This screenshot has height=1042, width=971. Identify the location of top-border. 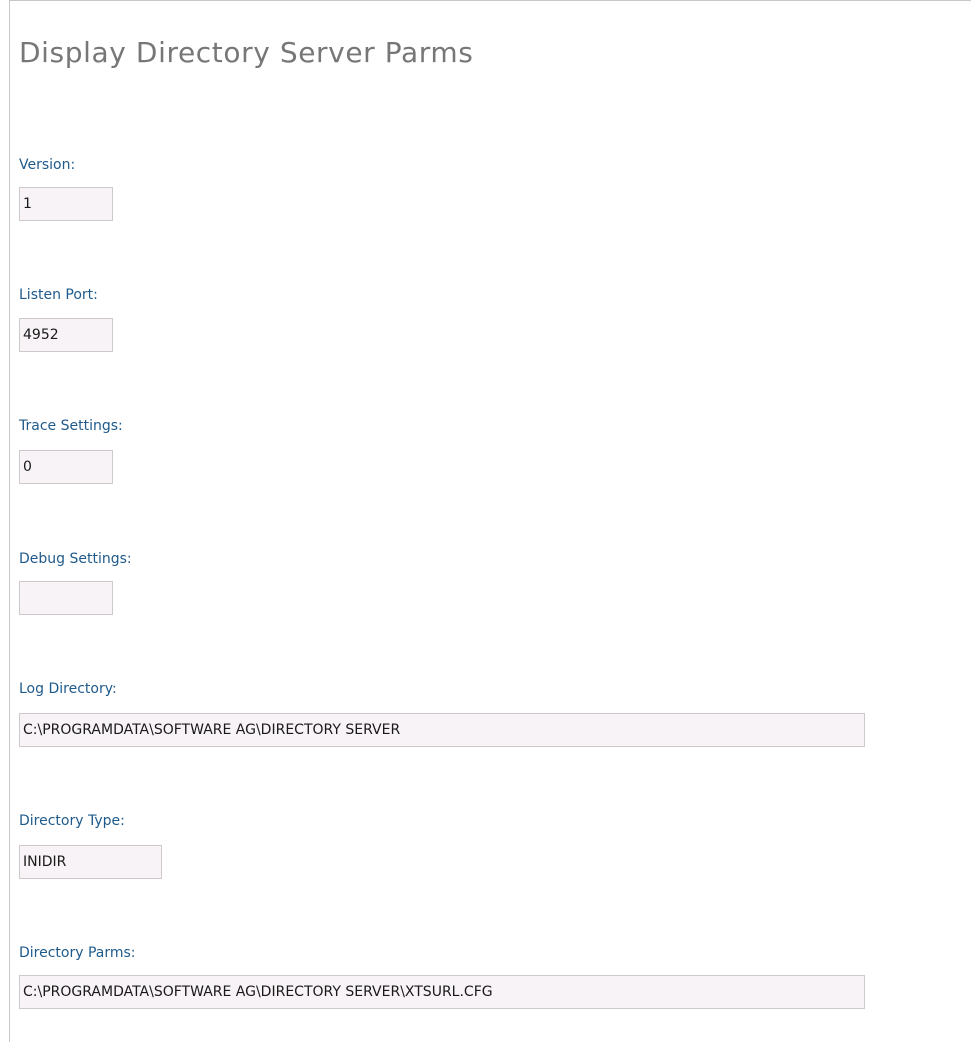
(490, 0).